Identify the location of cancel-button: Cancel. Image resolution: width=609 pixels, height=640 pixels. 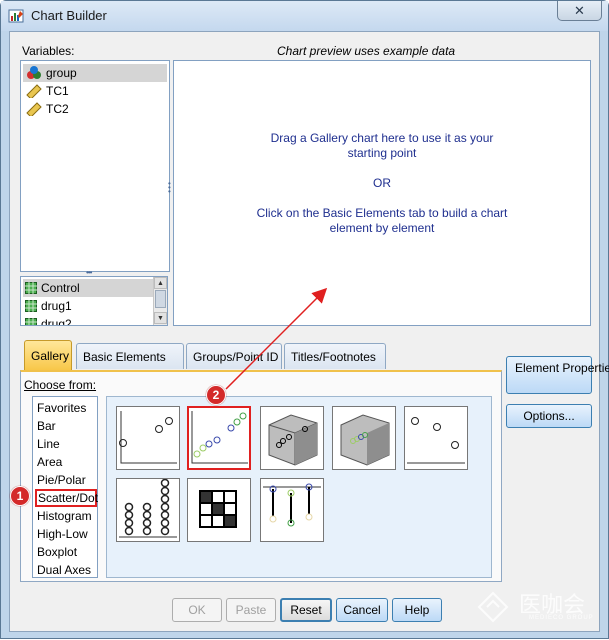
(362, 610).